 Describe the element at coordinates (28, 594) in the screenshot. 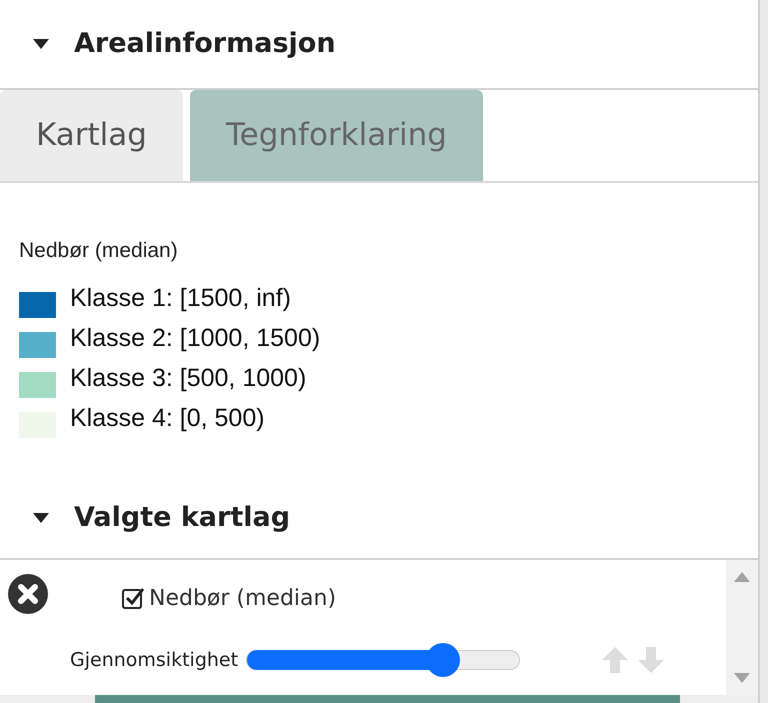

I see `close-icon` at that location.